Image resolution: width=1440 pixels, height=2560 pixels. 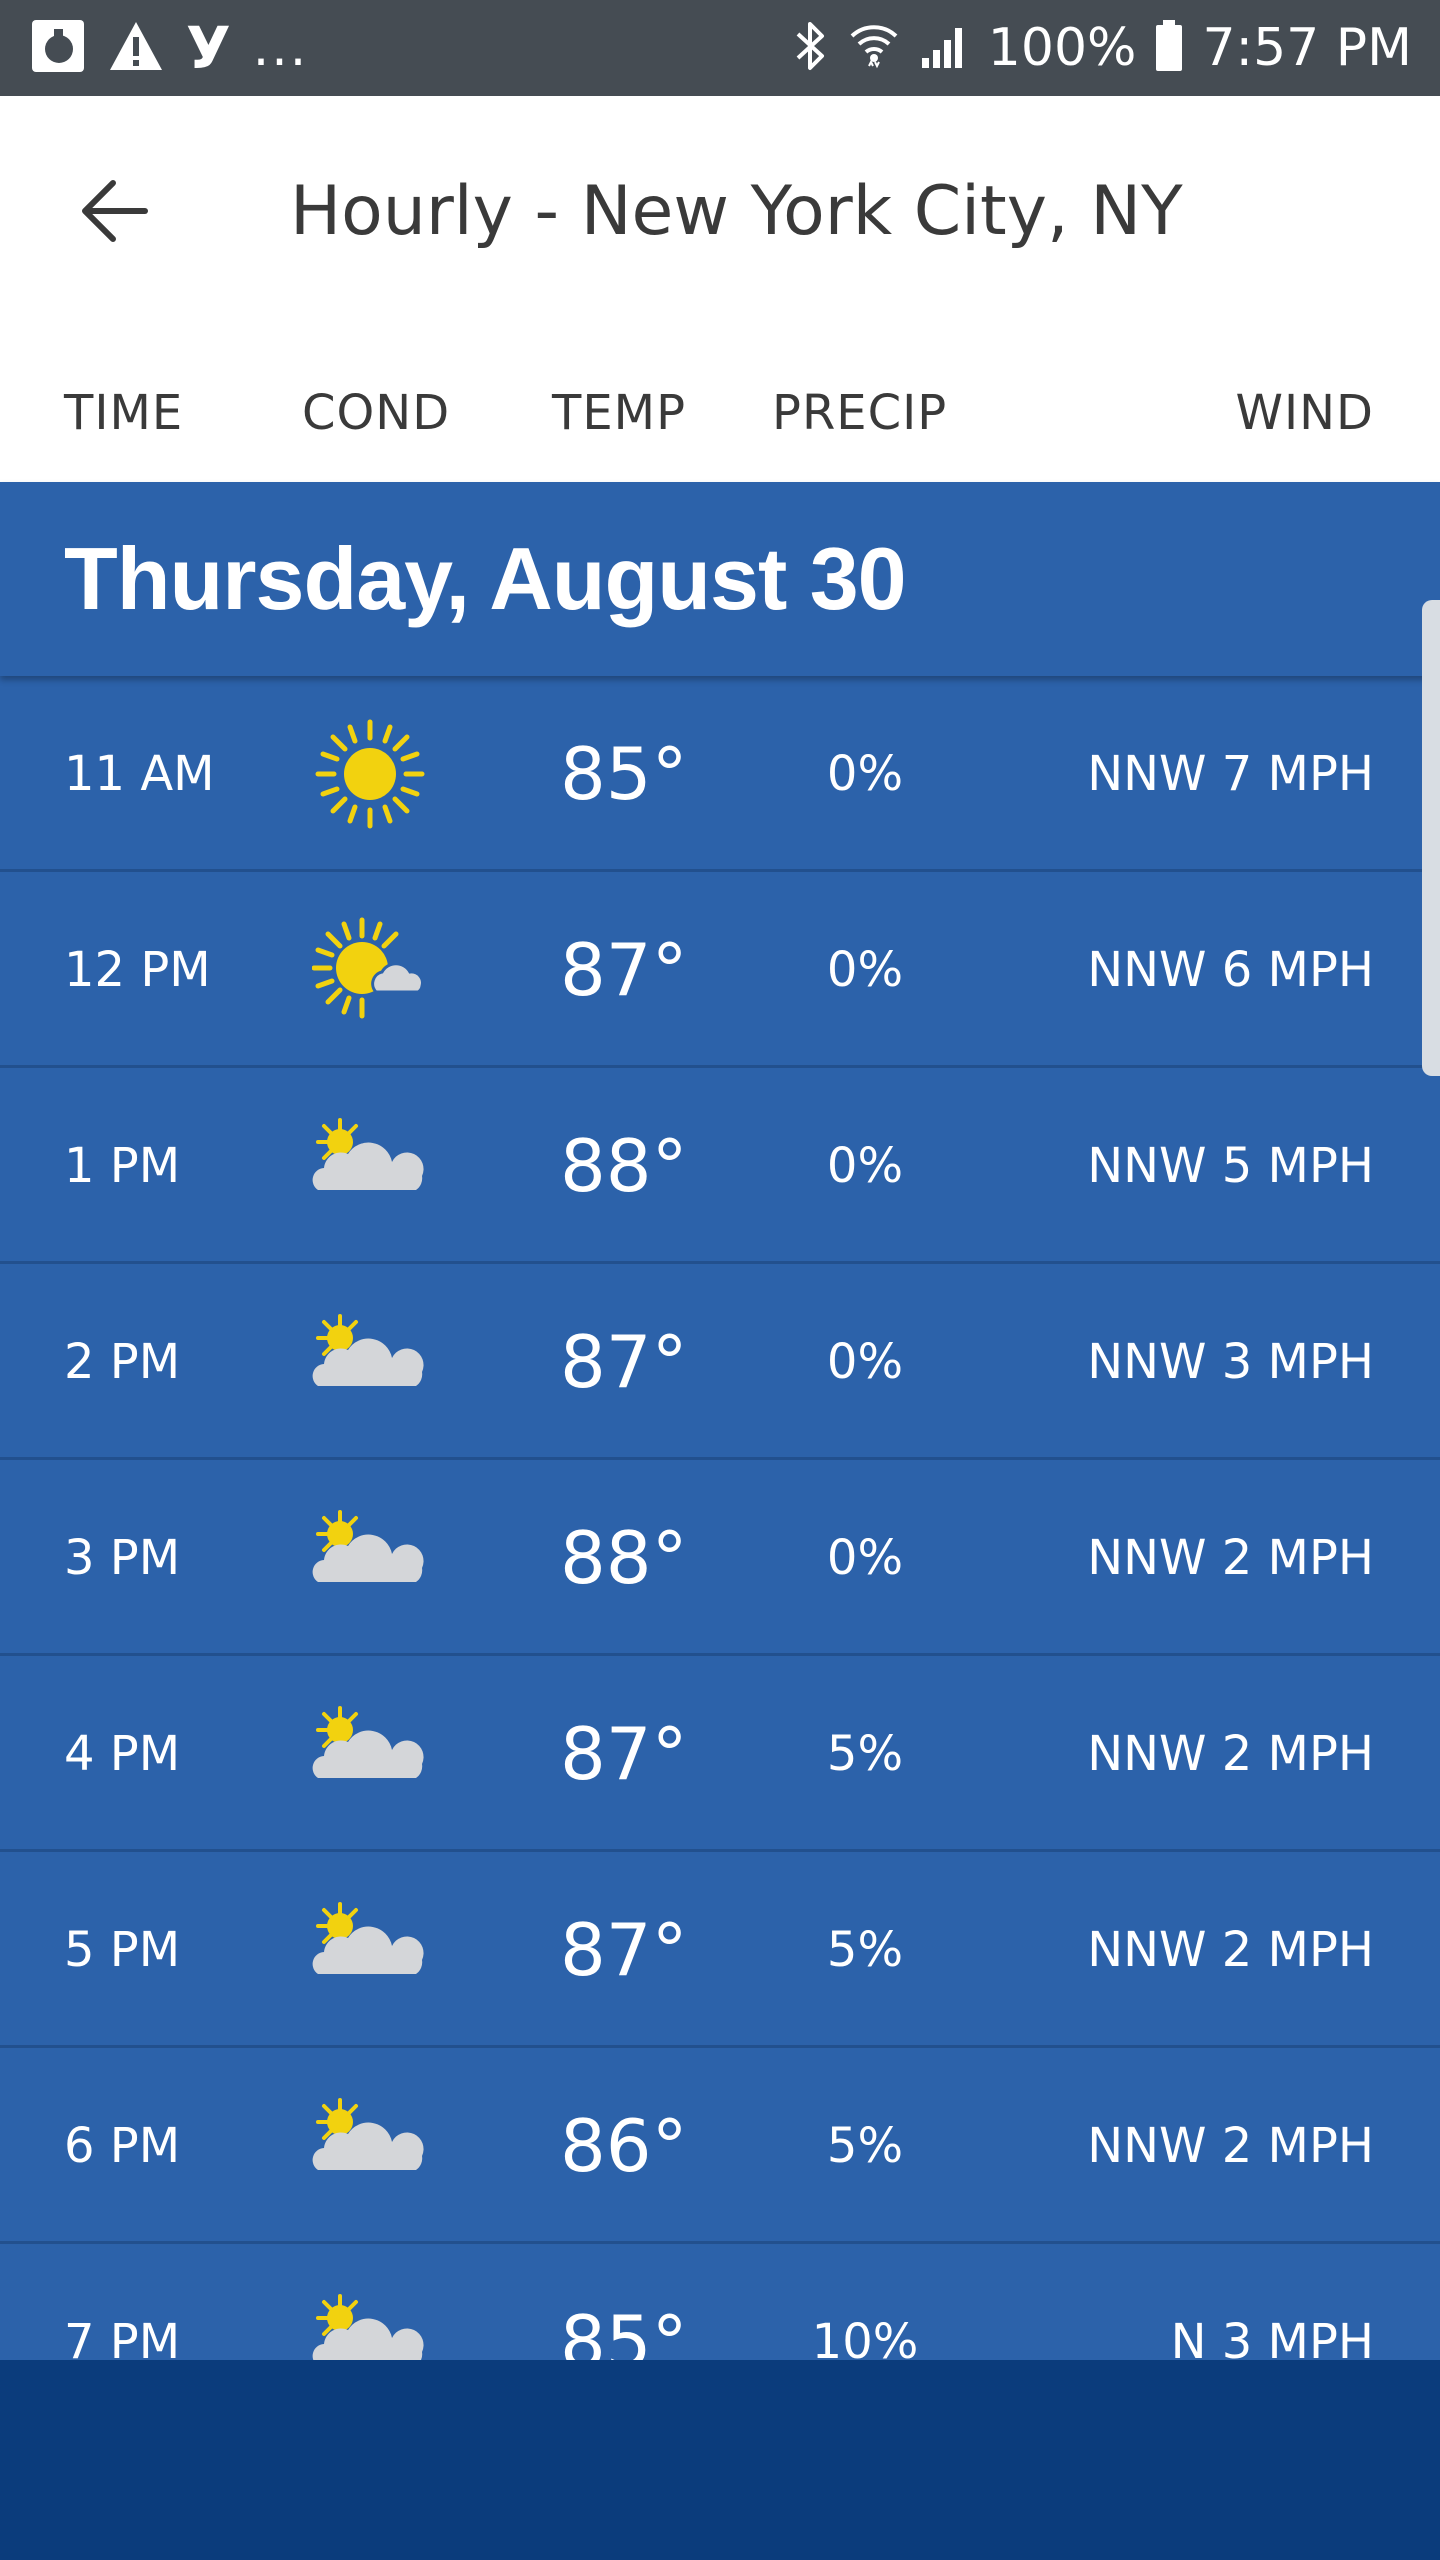 What do you see at coordinates (720, 774) in the screenshot?
I see `hourly-row: 11 AM 85° 0% NNW 7 MPH` at bounding box center [720, 774].